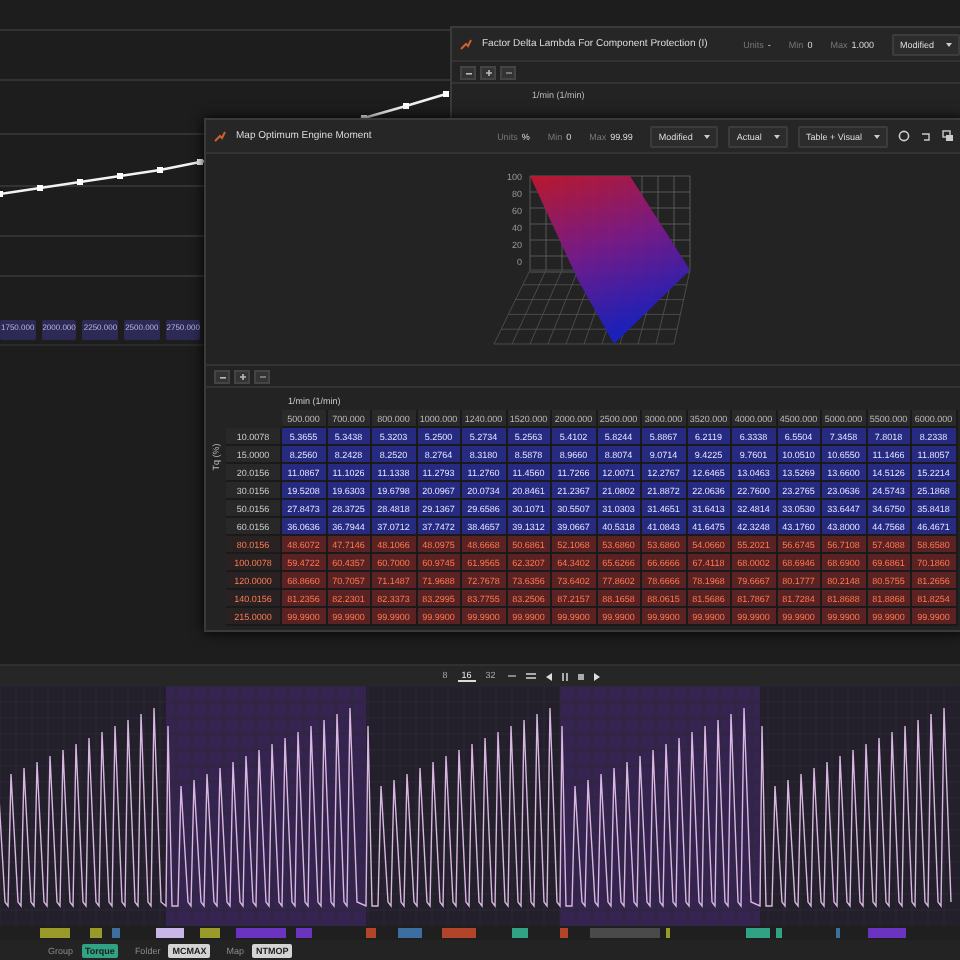 This screenshot has height=960, width=960. I want to click on stop-icon, so click(580, 676).